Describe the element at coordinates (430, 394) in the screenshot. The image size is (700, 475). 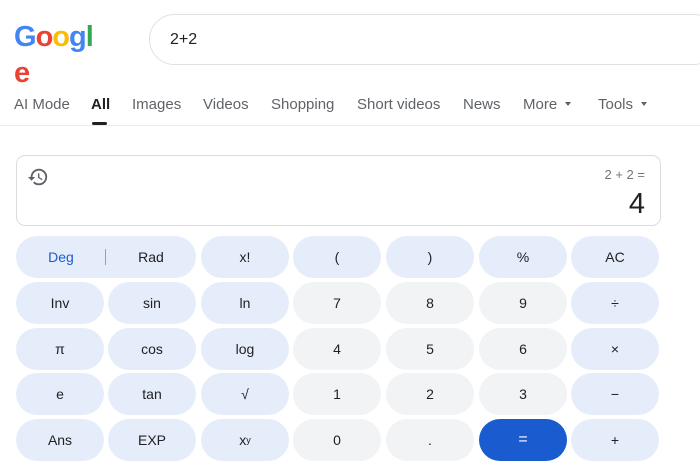
I see `digit-2-button: 2` at that location.